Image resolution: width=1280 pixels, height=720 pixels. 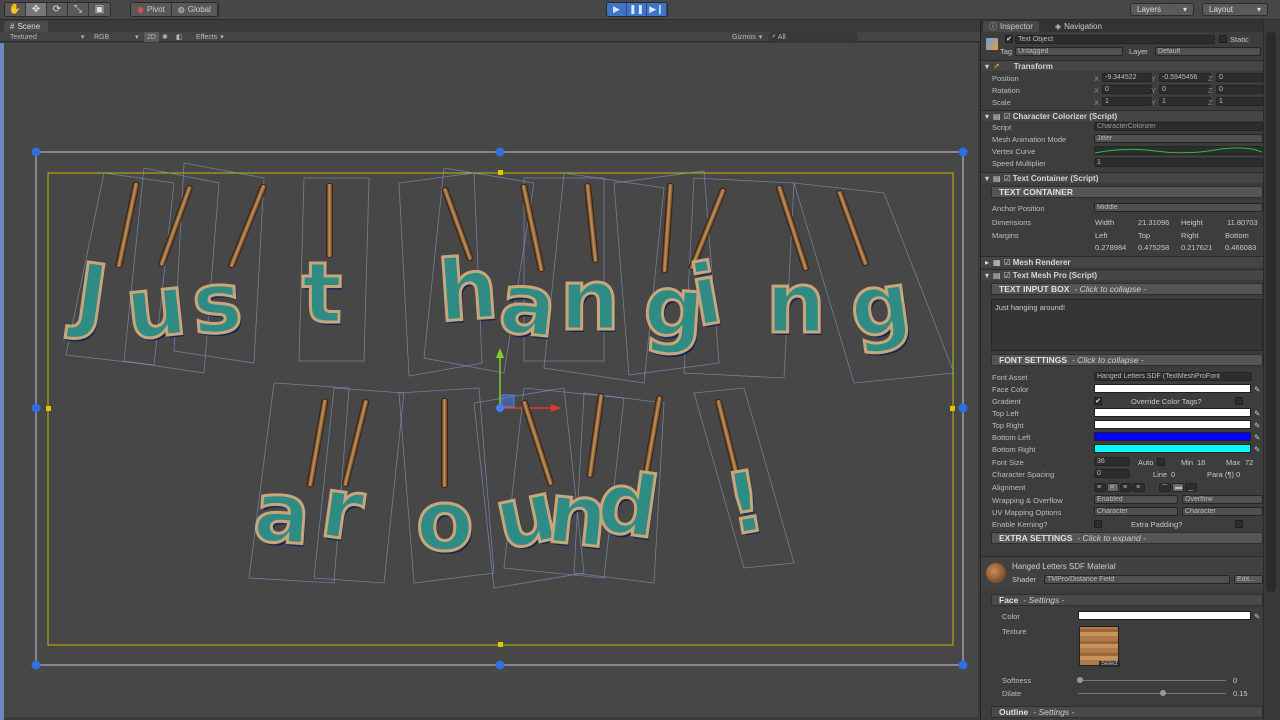 What do you see at coordinates (1109, 664) in the screenshot?
I see `texture-select-button: Select` at bounding box center [1109, 664].